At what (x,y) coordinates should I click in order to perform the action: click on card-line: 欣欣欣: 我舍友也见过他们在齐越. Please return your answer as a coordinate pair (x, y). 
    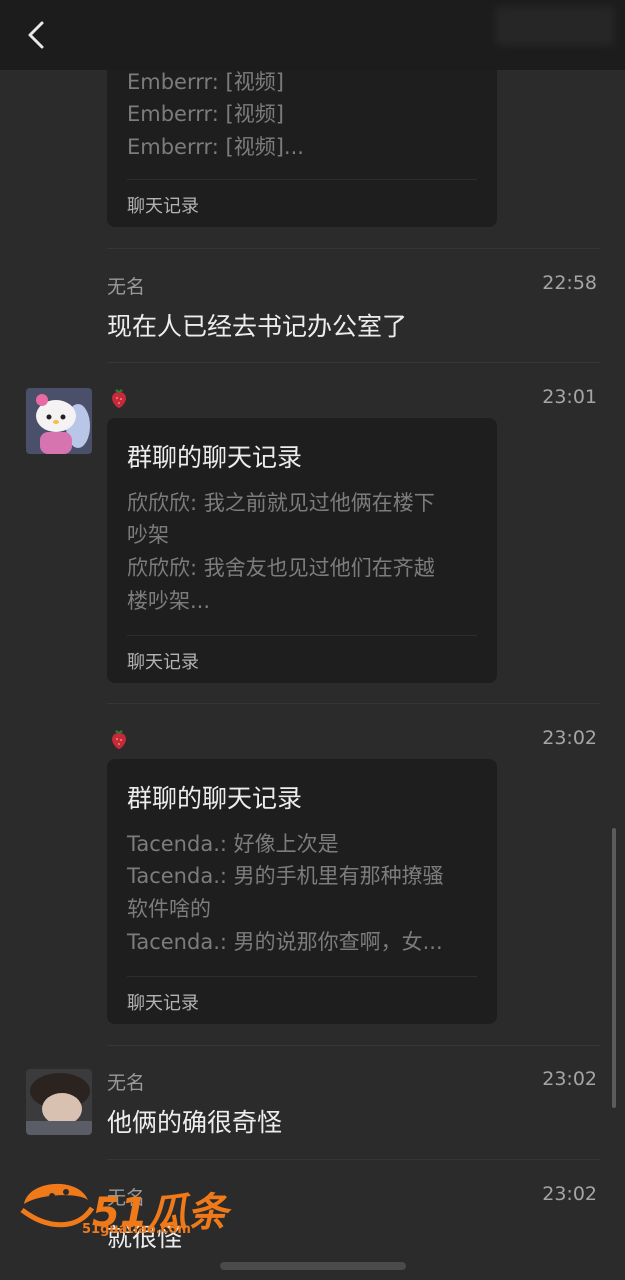
    Looking at the image, I should click on (281, 568).